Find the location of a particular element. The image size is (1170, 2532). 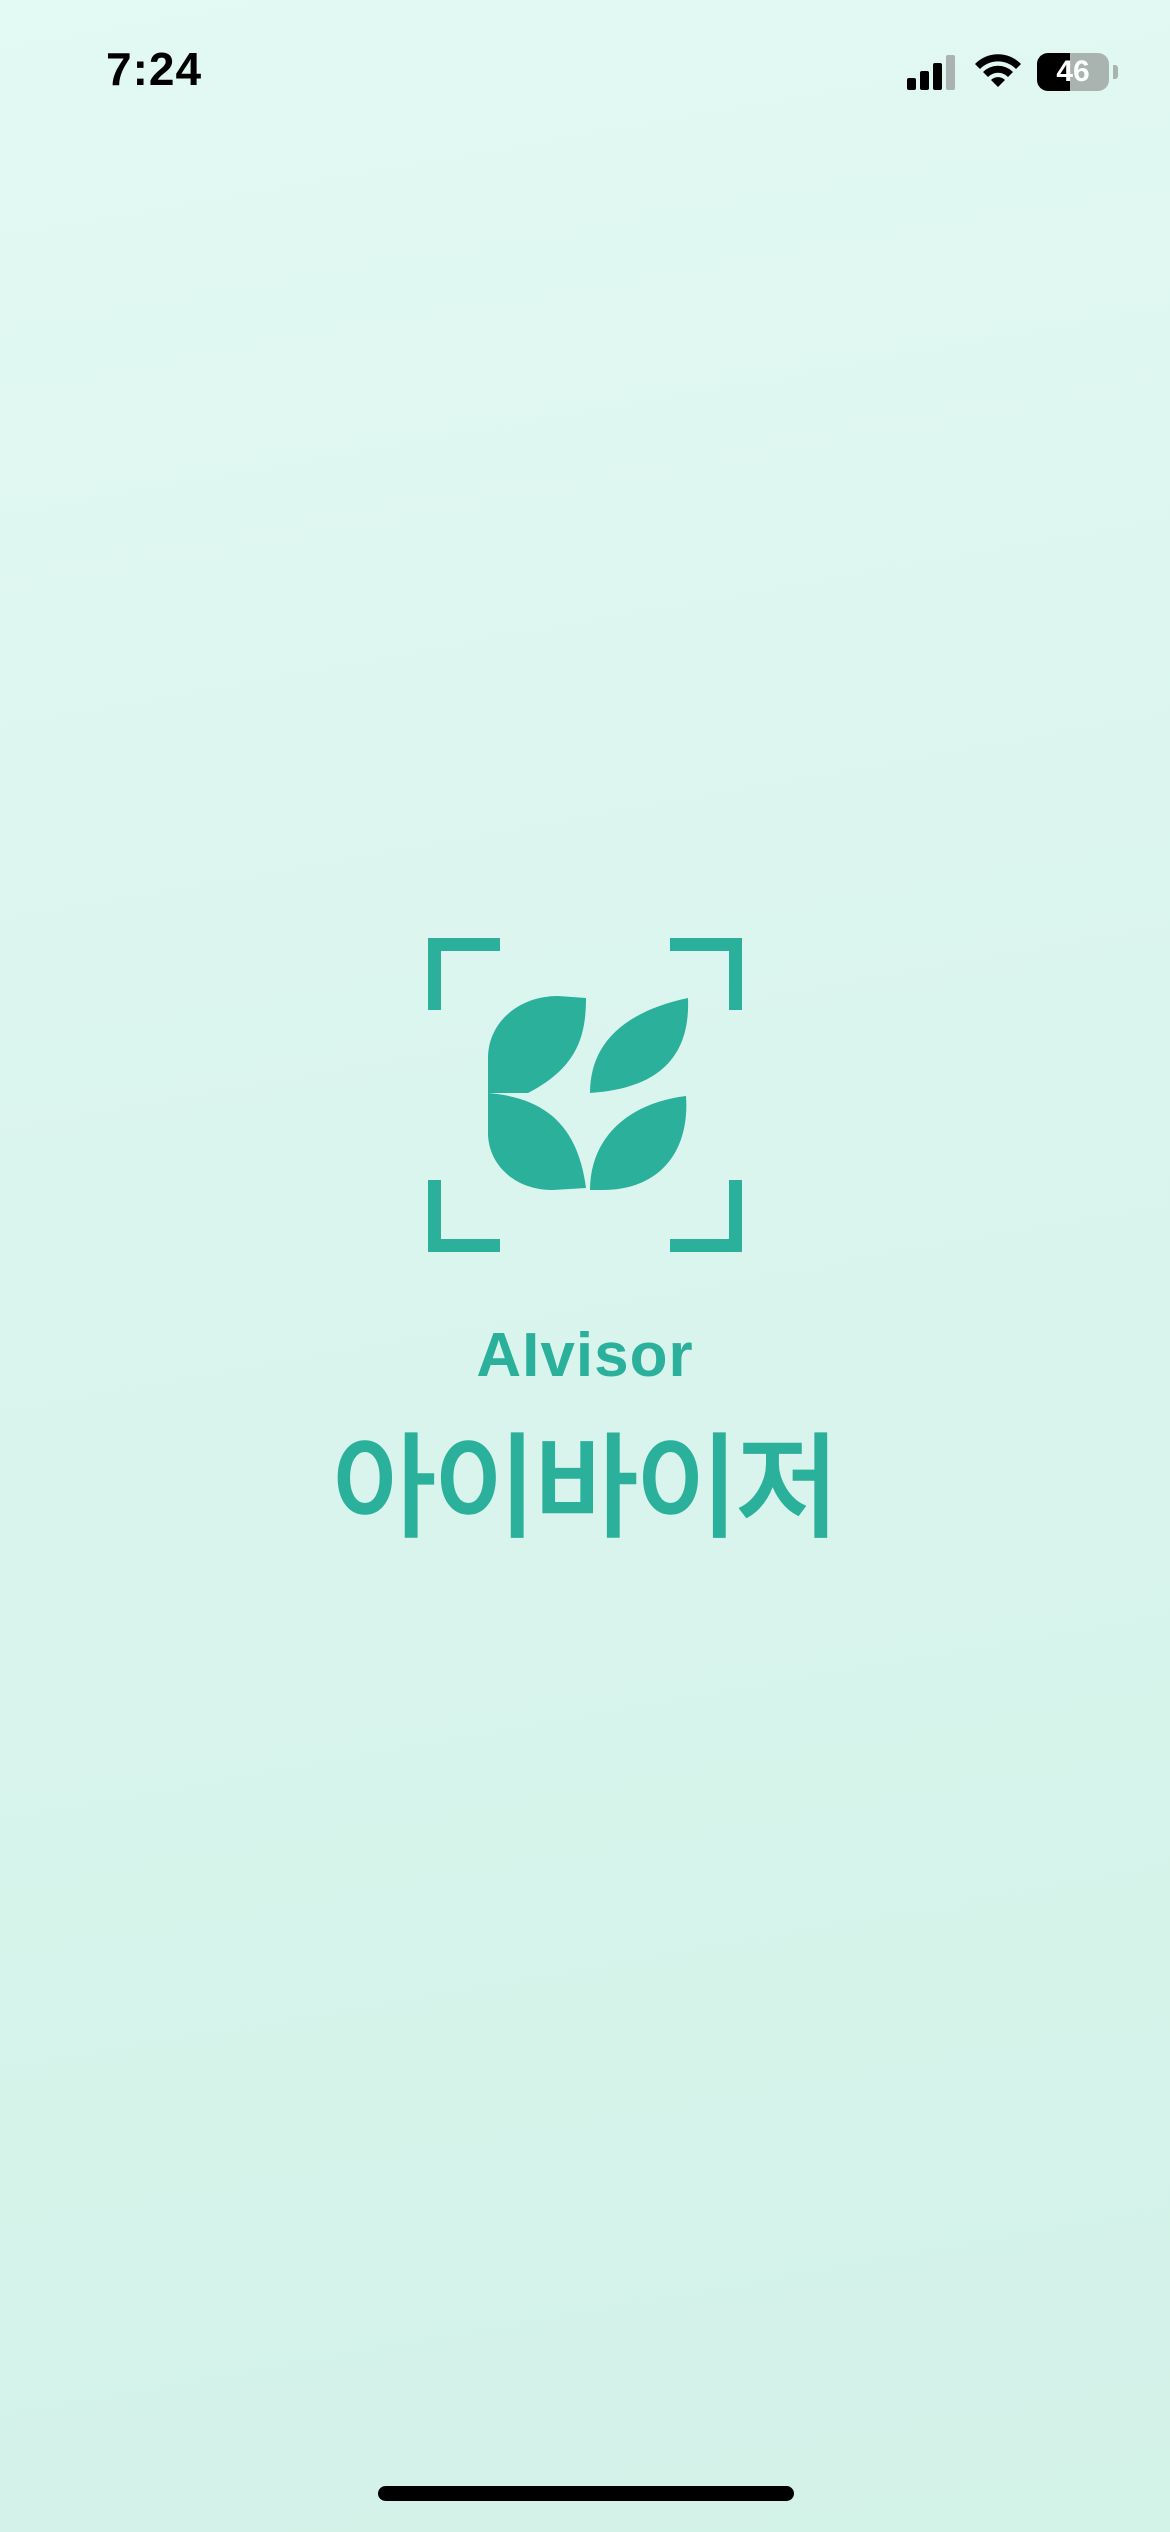

brand-name-english: AIvisor is located at coordinates (585, 1355).